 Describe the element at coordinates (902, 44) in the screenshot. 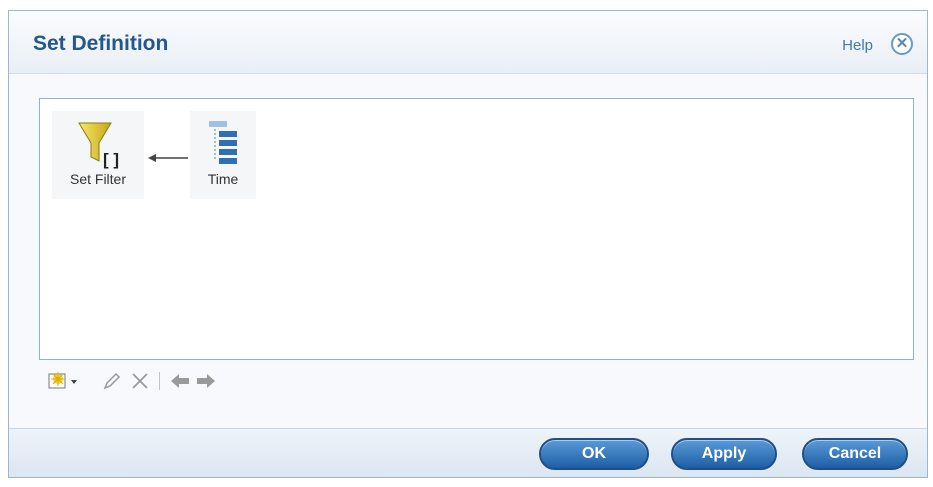

I see `close-icon: ✕` at that location.